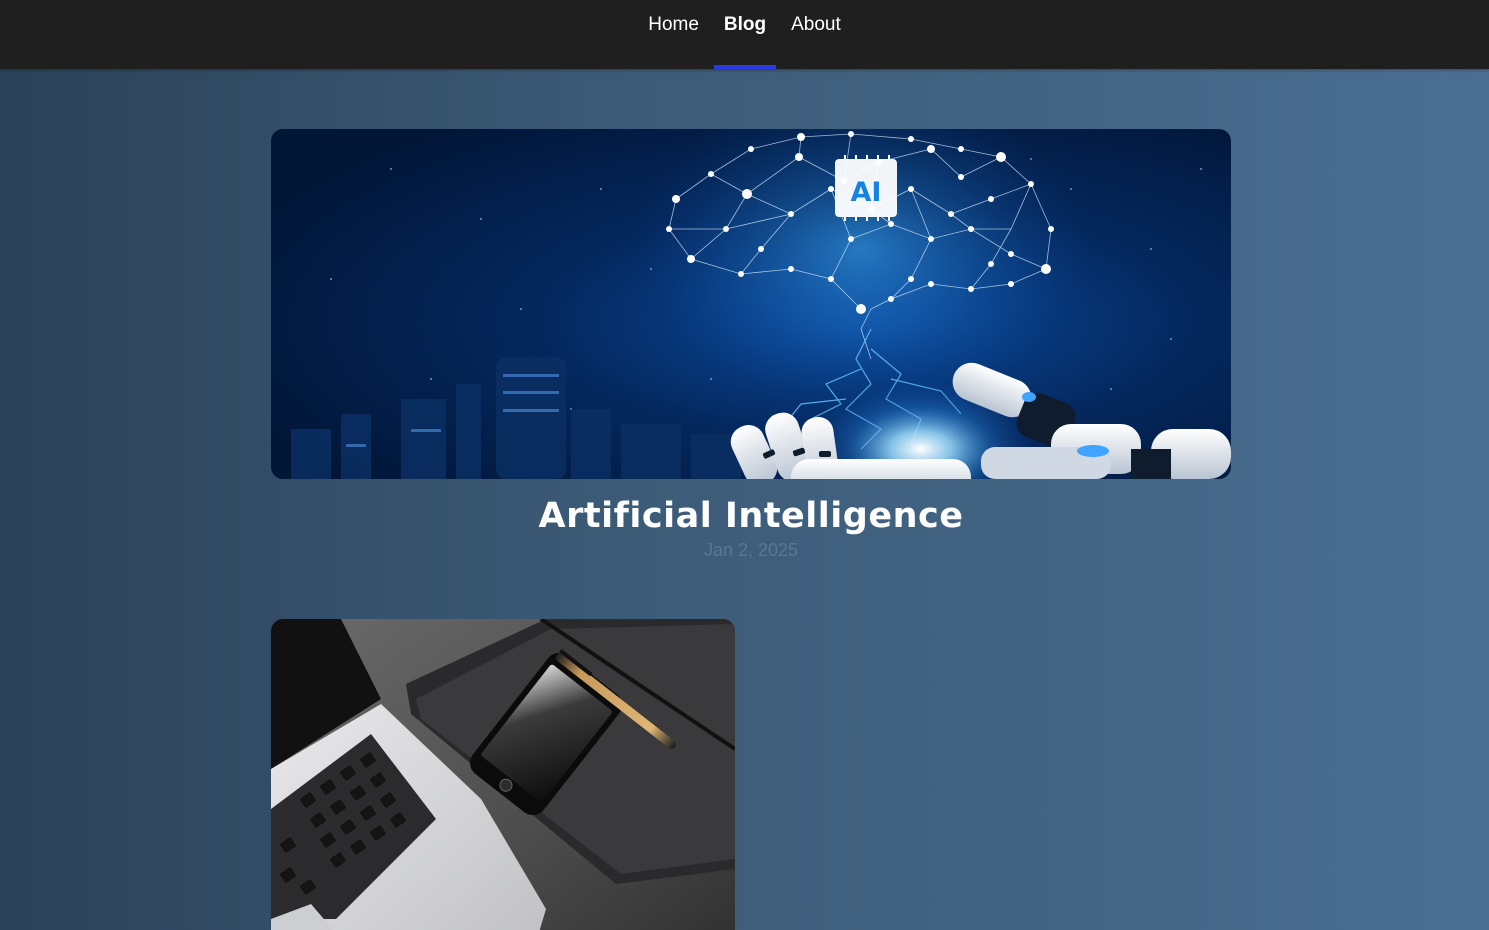 This screenshot has width=1489, height=930. I want to click on nav-links: Home Blog About, so click(744, 34).